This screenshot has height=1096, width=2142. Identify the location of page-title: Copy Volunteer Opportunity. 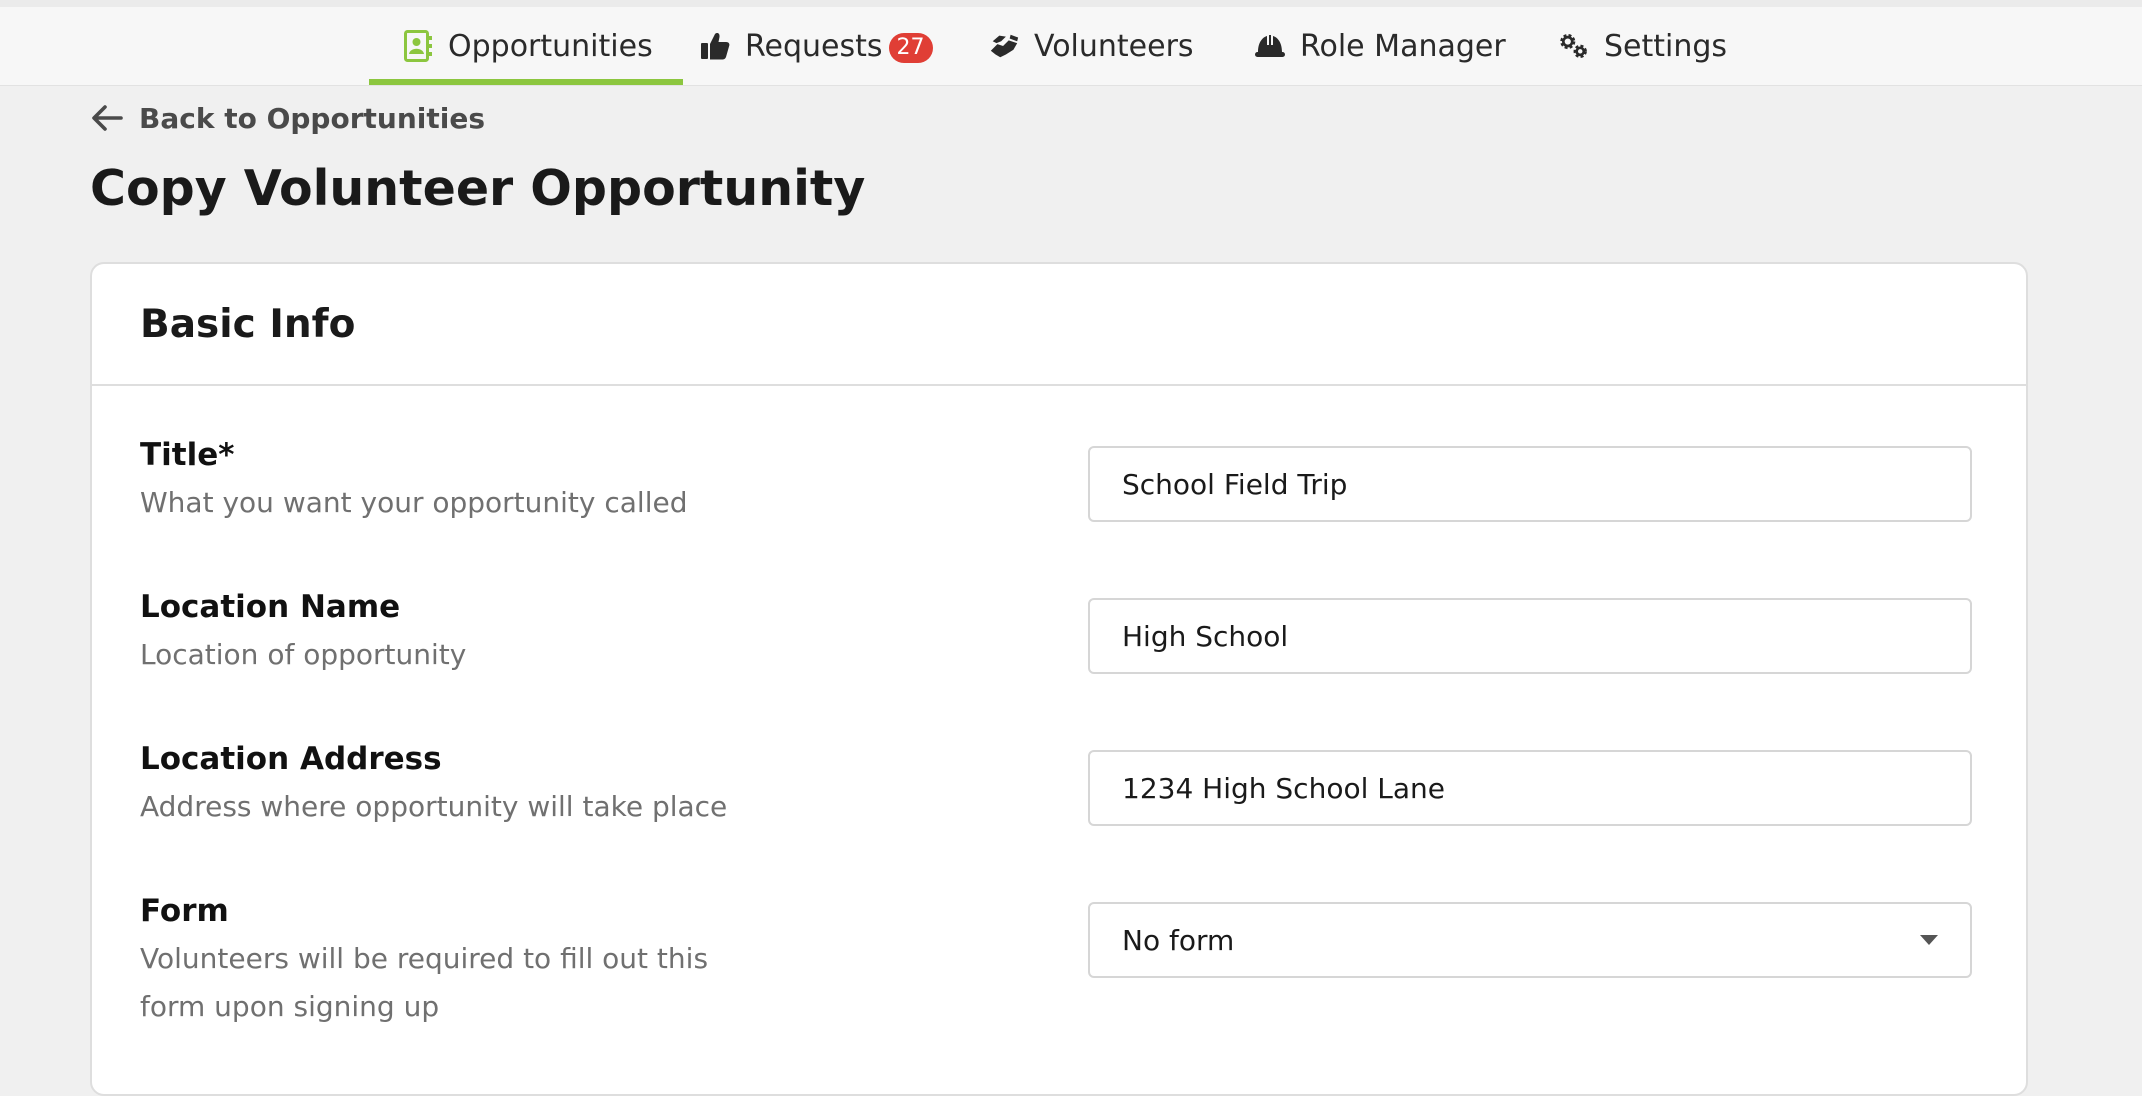
(478, 188).